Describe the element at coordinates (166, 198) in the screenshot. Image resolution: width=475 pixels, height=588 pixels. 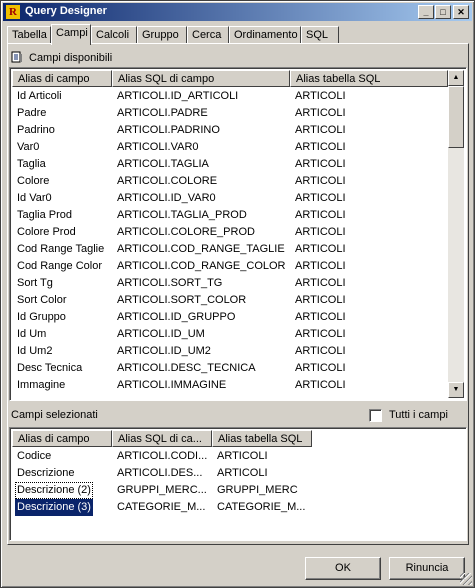
I see `sql-alias-cell: ARTICOLI.ID_VAR0` at that location.